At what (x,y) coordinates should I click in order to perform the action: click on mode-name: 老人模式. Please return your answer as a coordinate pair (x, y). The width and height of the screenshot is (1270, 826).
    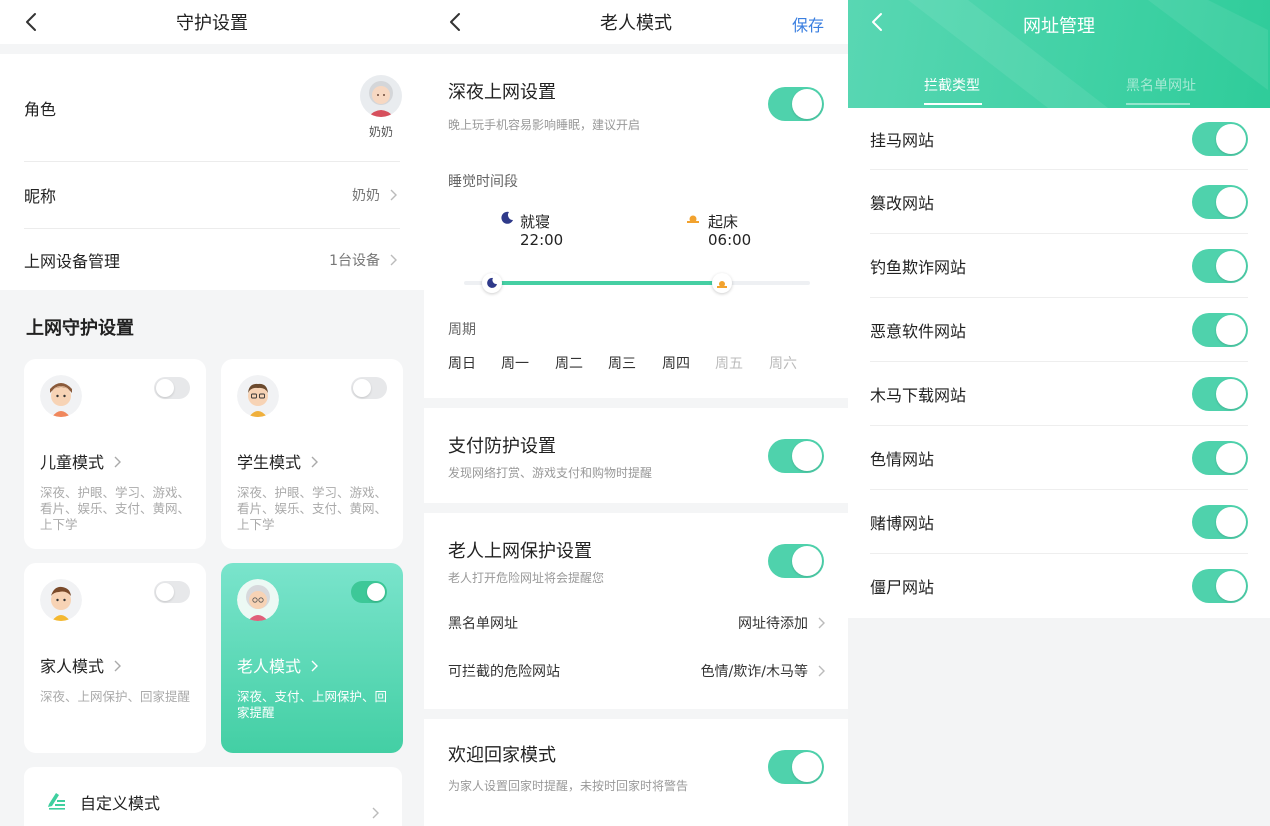
    Looking at the image, I should click on (269, 666).